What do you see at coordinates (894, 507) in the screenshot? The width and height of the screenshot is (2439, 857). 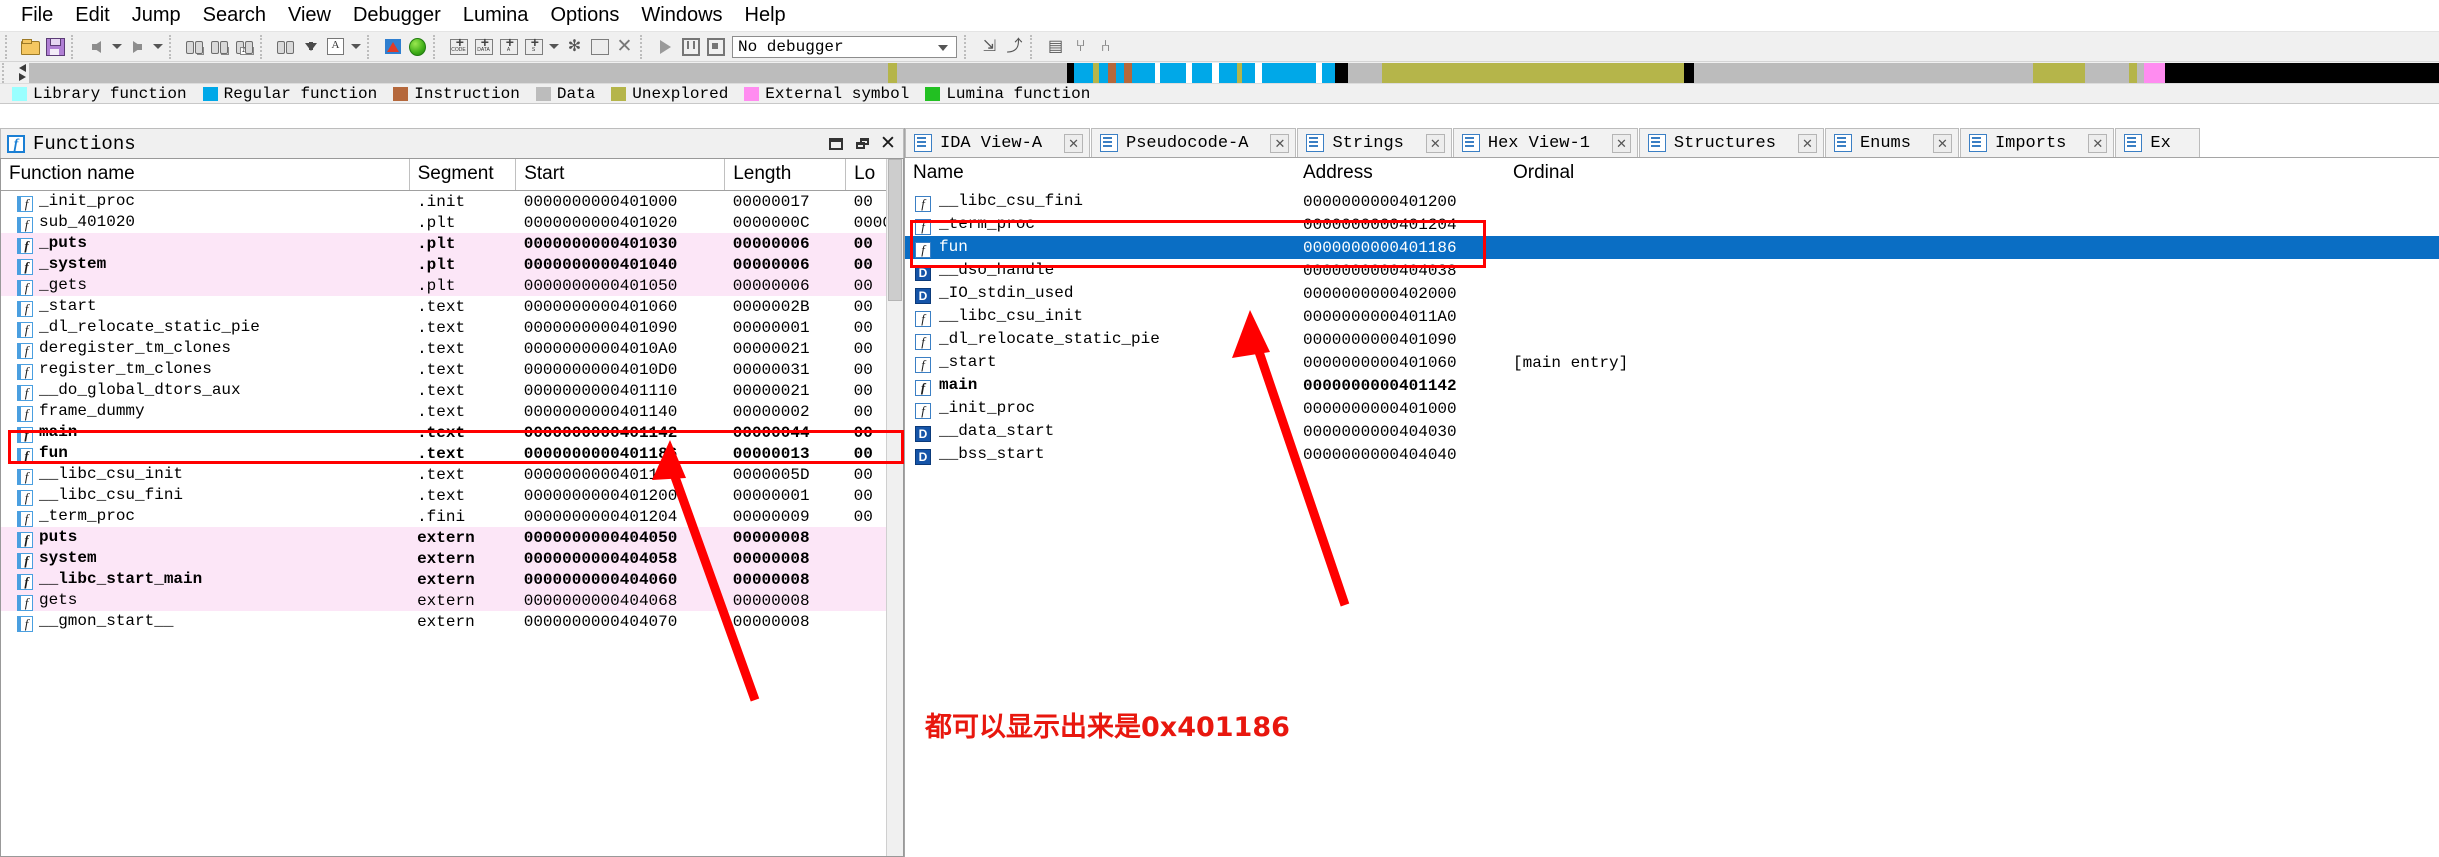 I see `functions-scrollbar` at bounding box center [894, 507].